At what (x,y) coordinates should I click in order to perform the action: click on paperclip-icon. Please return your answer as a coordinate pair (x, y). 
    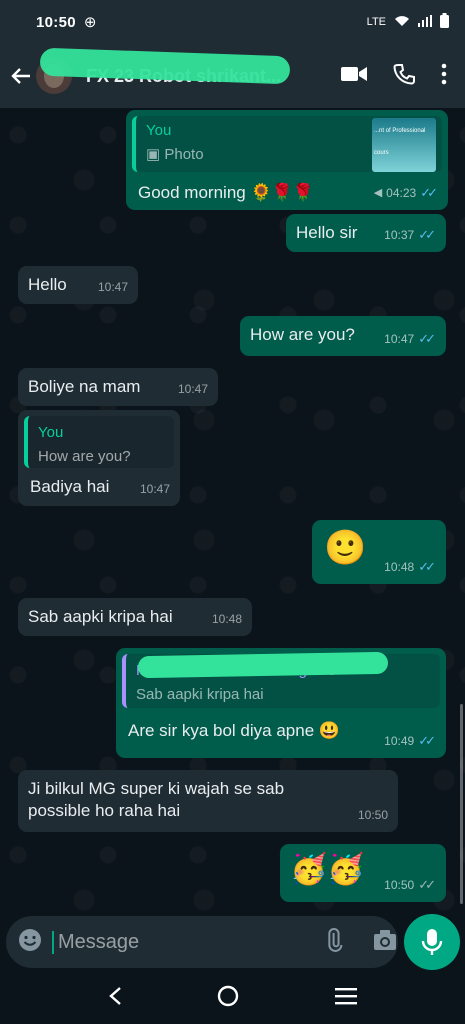
    Looking at the image, I should click on (335, 939).